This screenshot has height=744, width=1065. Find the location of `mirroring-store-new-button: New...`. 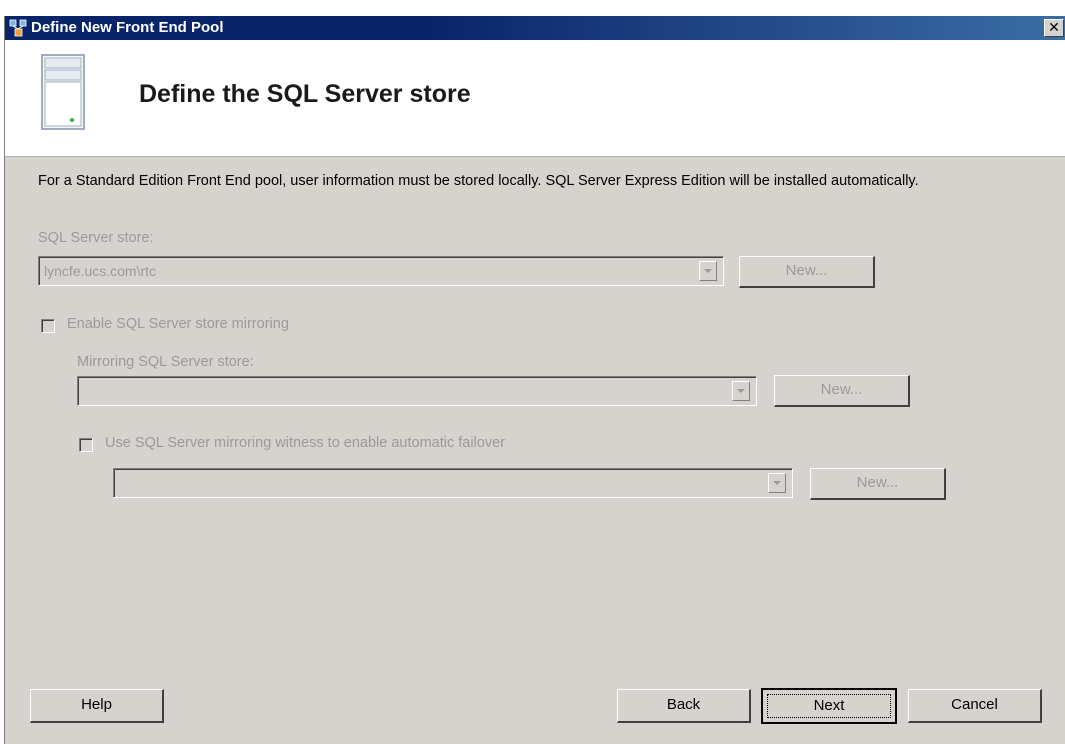

mirroring-store-new-button: New... is located at coordinates (842, 391).